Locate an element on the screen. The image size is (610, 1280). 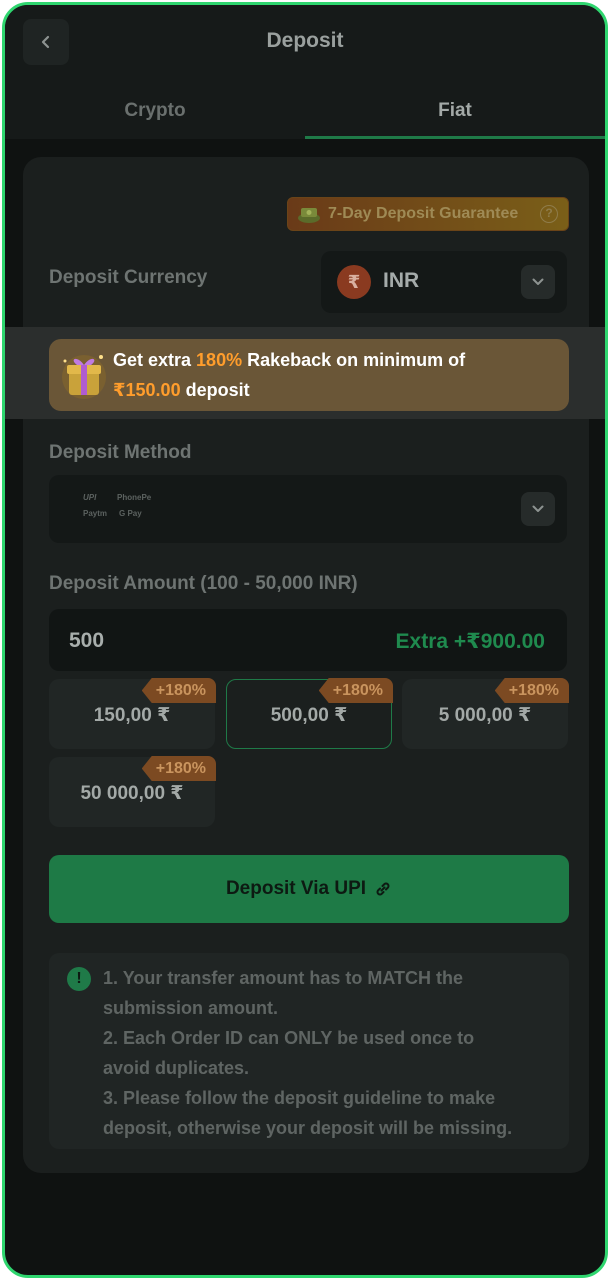
amount-chip-50000: +180% 50 000,00 ₹ is located at coordinates (132, 791).